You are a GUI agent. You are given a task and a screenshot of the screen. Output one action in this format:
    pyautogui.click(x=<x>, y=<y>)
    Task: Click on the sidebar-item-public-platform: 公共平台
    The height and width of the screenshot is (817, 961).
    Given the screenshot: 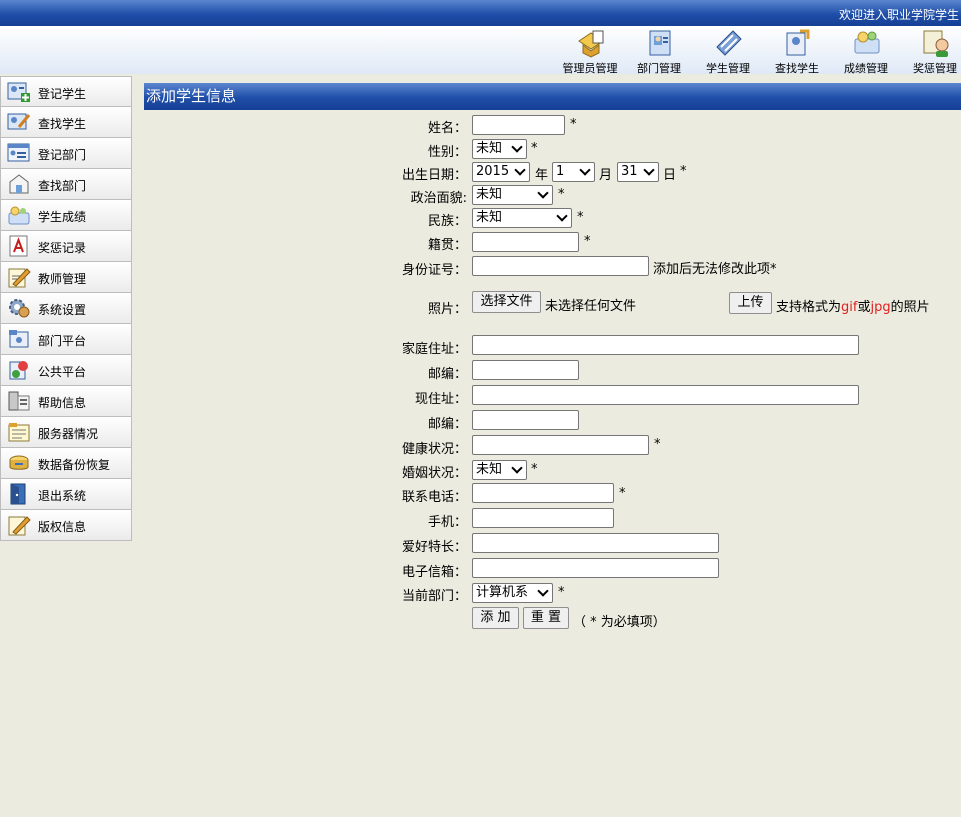 What is the action you would take?
    pyautogui.click(x=66, y=370)
    